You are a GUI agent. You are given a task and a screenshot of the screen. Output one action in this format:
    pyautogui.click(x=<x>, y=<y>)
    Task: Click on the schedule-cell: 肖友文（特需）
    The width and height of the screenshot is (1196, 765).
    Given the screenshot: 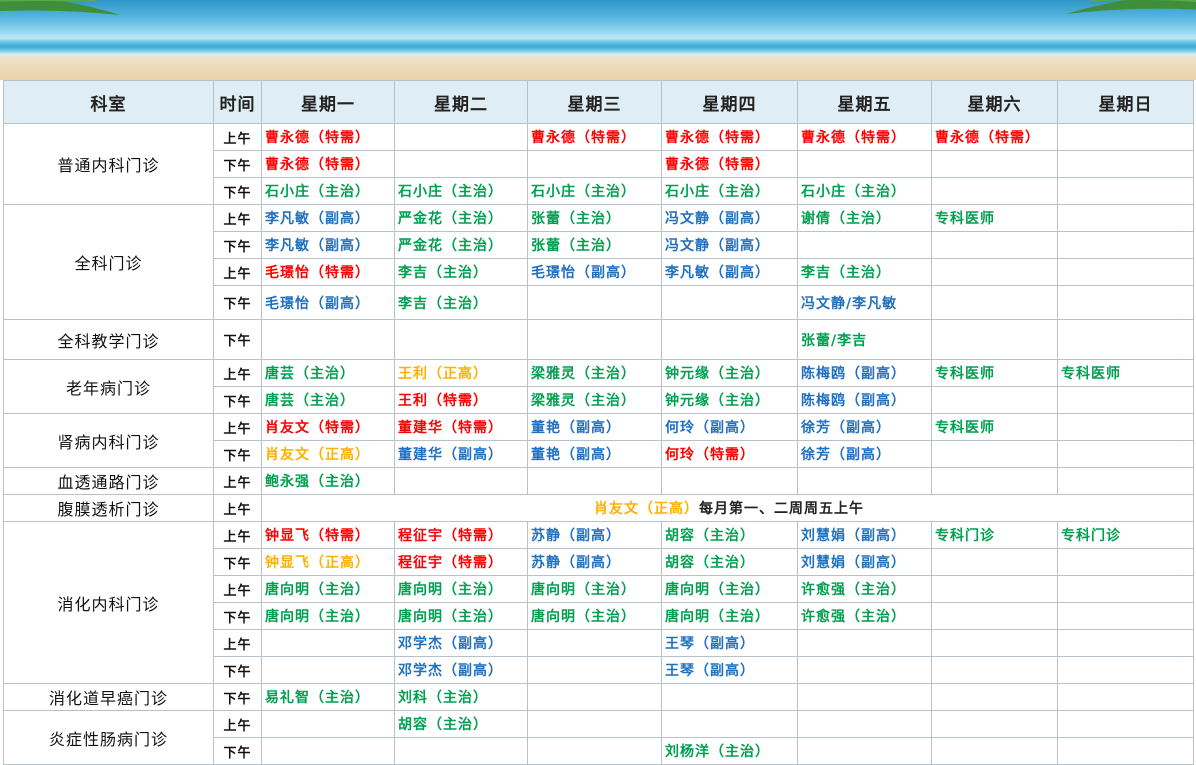 What is the action you would take?
    pyautogui.click(x=328, y=427)
    